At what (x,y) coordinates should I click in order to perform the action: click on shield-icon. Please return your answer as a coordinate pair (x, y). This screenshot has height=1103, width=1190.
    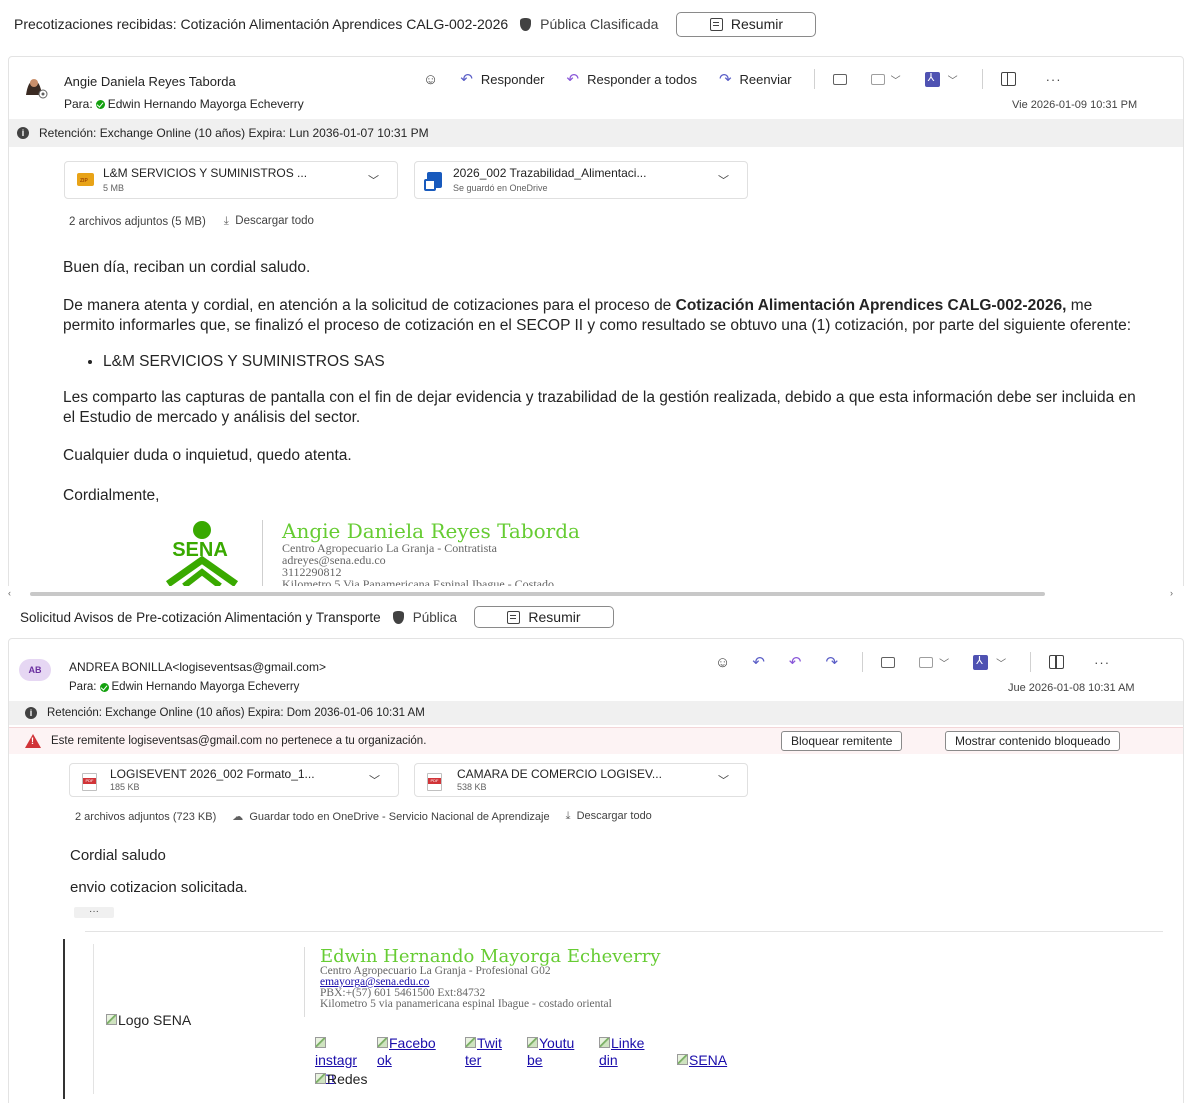
    Looking at the image, I should click on (398, 617).